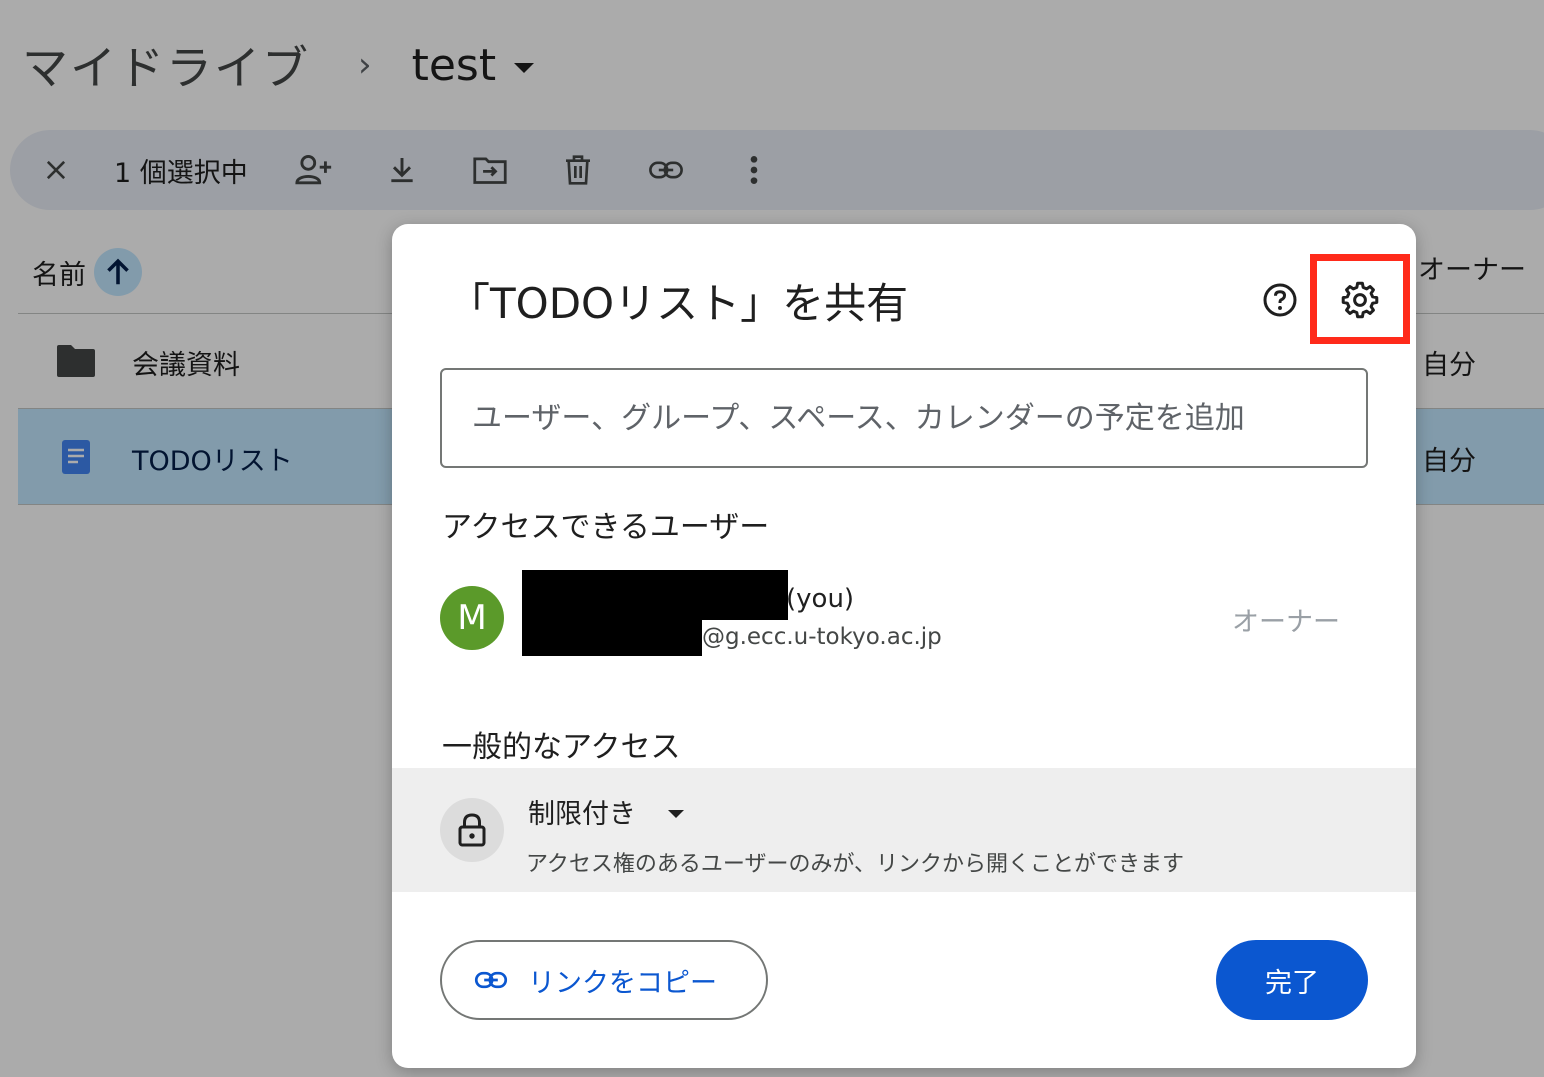  What do you see at coordinates (606, 527) in the screenshot?
I see `people-with-access-label: アクセスできるユーザー` at bounding box center [606, 527].